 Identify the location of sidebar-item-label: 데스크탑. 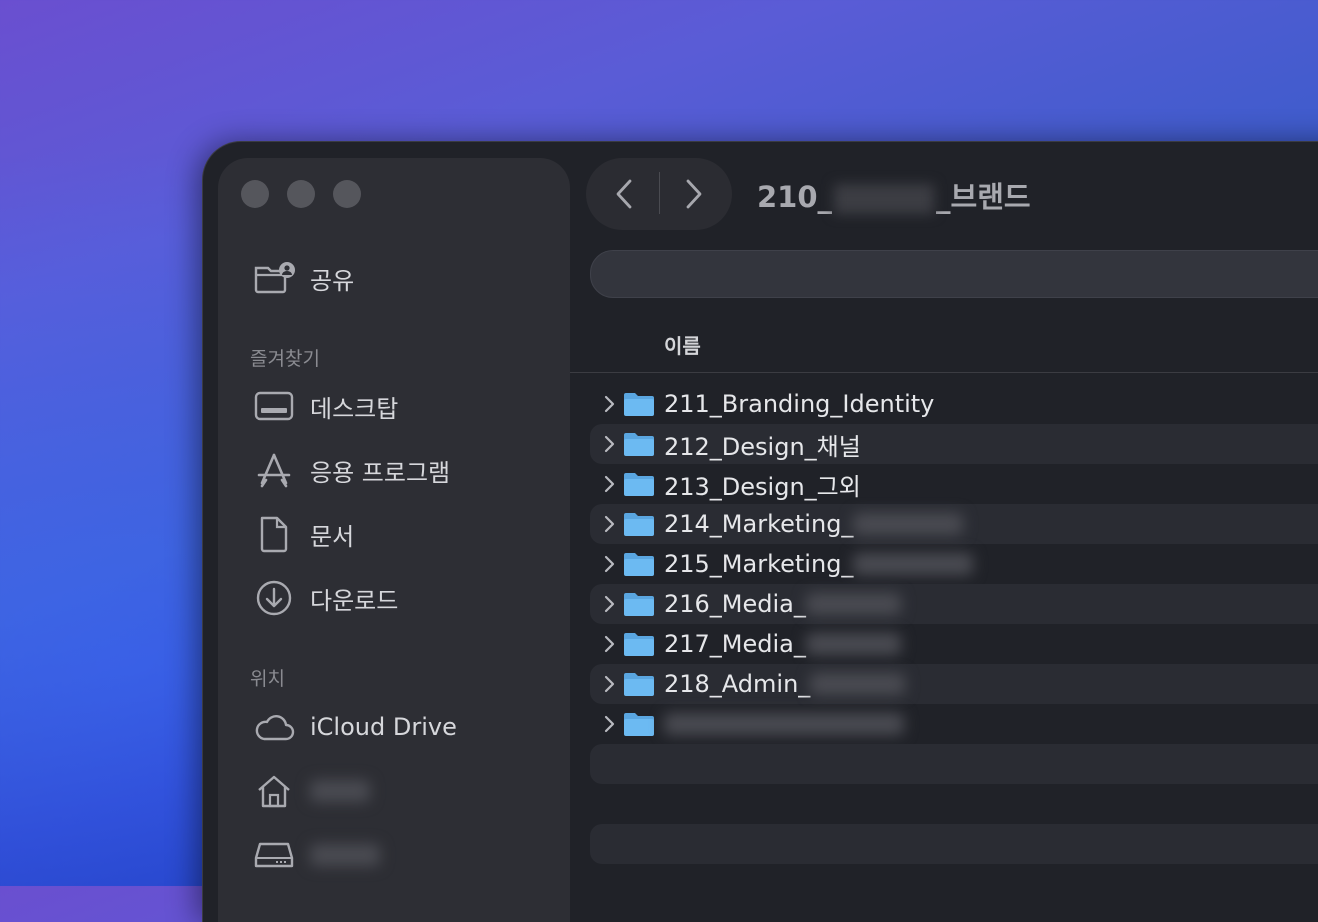
(354, 408).